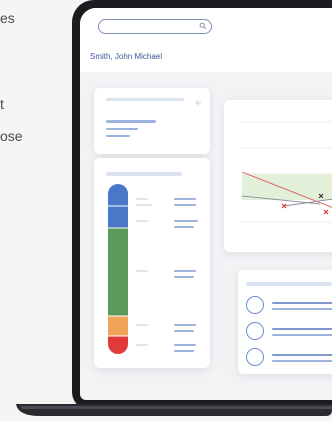 Image resolution: width=332 pixels, height=421 pixels. Describe the element at coordinates (126, 56) in the screenshot. I see `patient-name: Smith, John Michael` at that location.